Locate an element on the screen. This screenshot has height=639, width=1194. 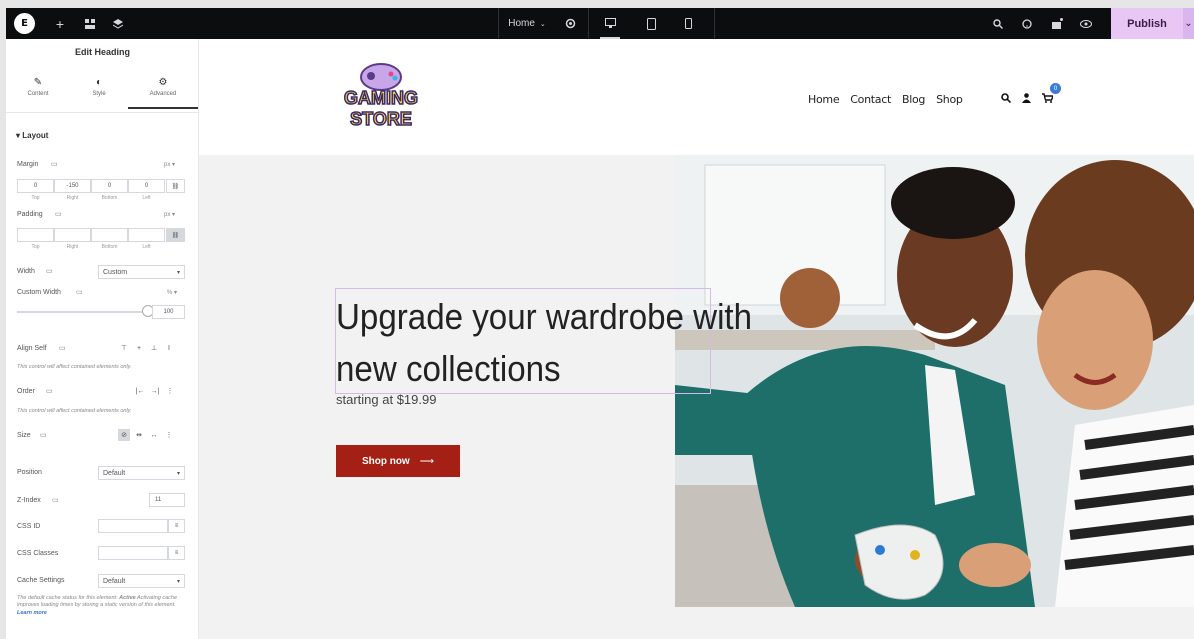
account-icon is located at coordinates (1026, 98).